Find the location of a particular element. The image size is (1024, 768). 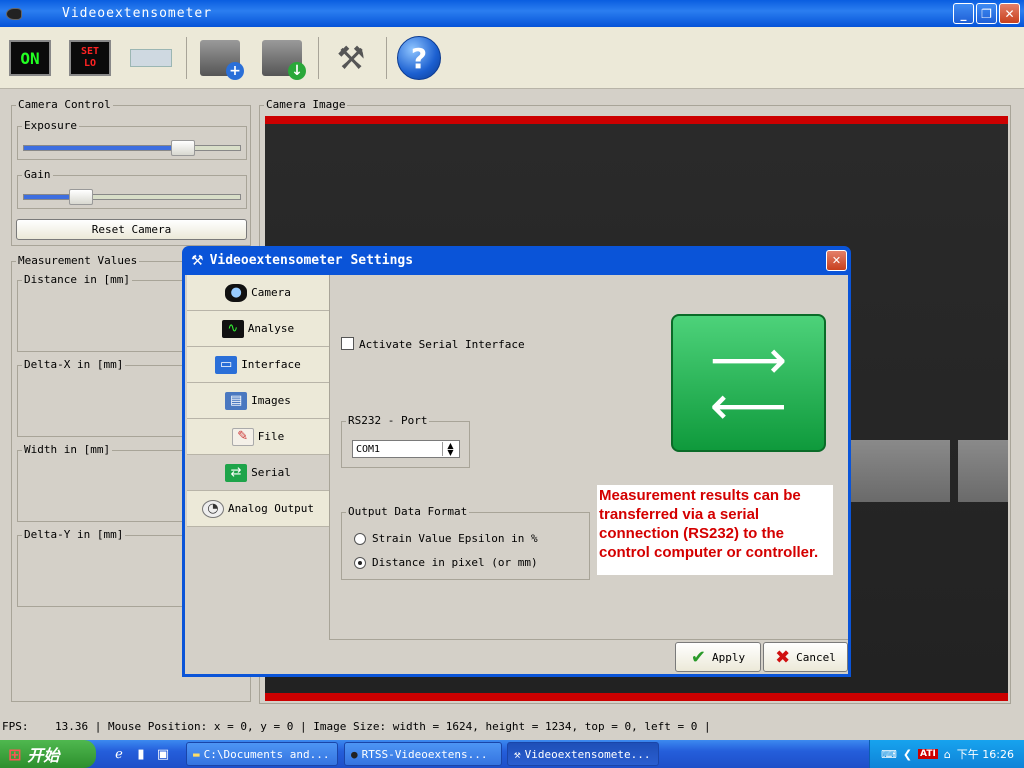

monitor-icon: ▭ is located at coordinates (226, 364).